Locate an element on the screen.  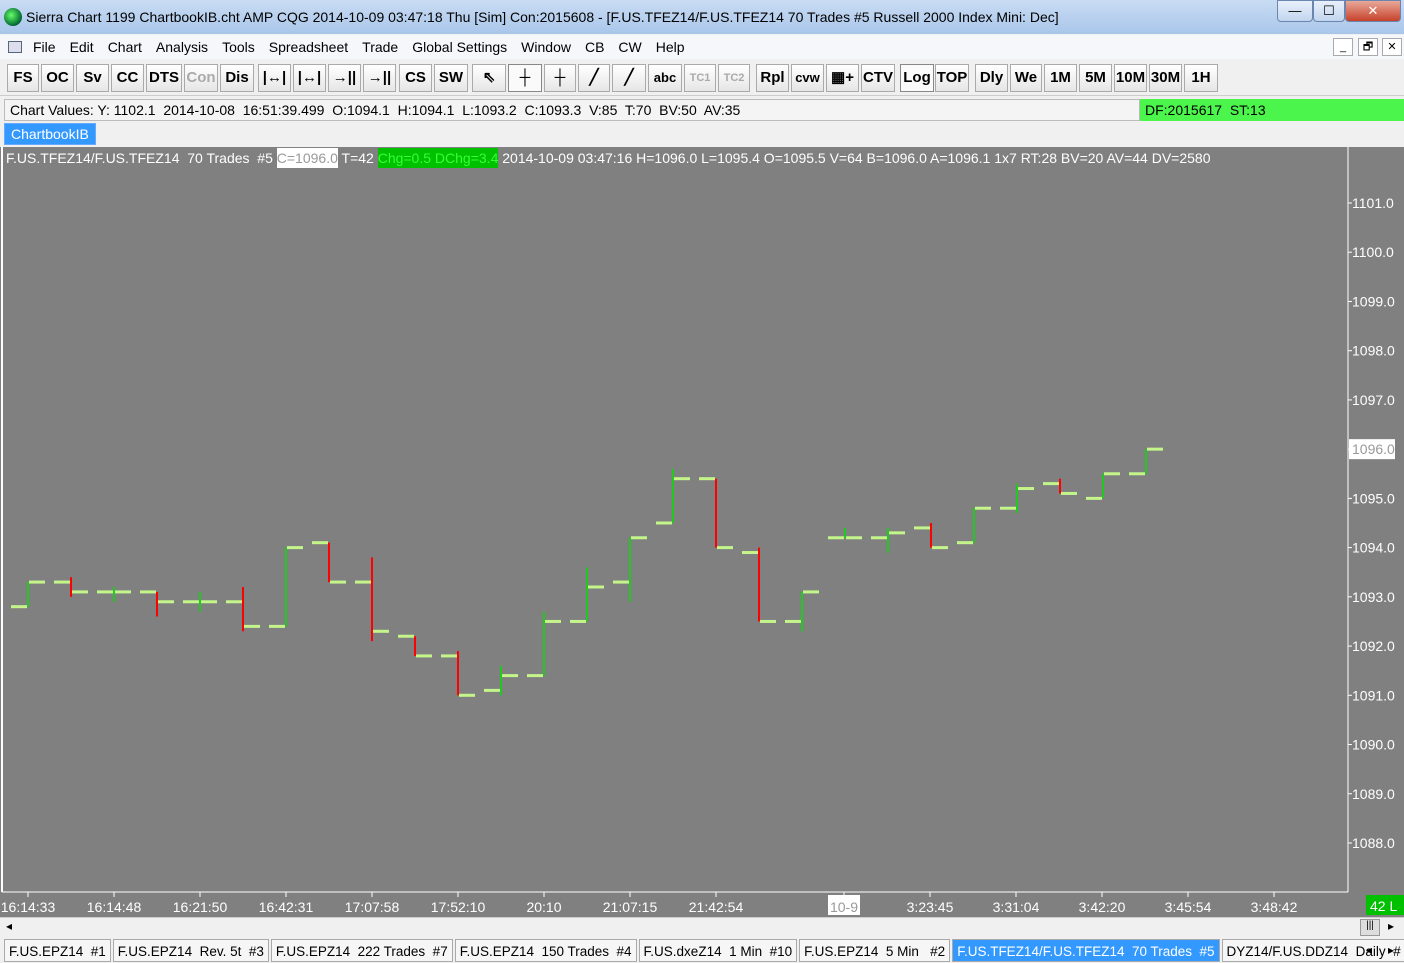
toolbar-button-15: ┼ is located at coordinates (560, 78).